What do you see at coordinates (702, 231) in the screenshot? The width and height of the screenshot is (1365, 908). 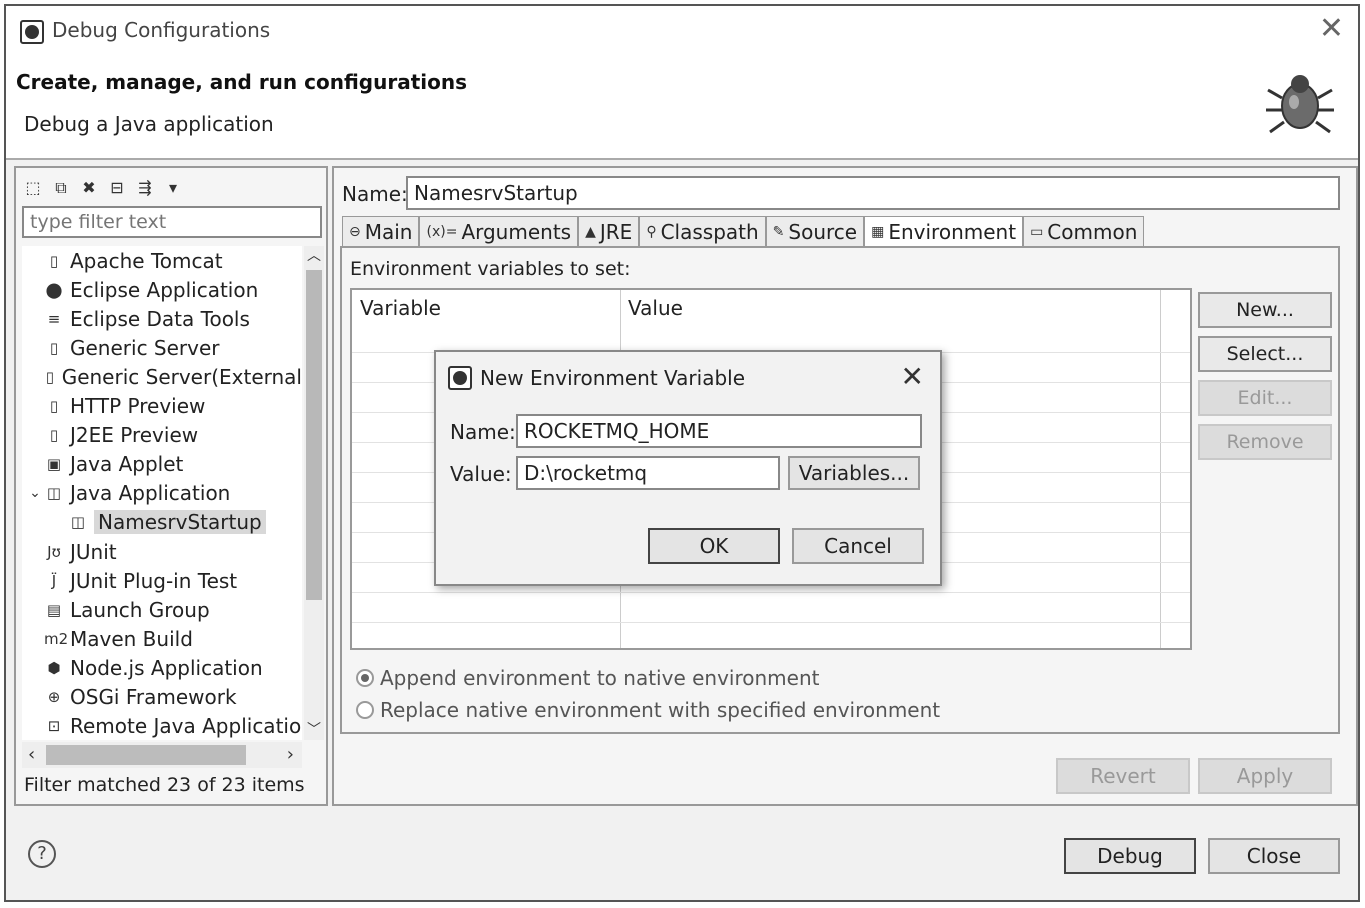 I see `tab-classpath: ⚲ Classpath` at bounding box center [702, 231].